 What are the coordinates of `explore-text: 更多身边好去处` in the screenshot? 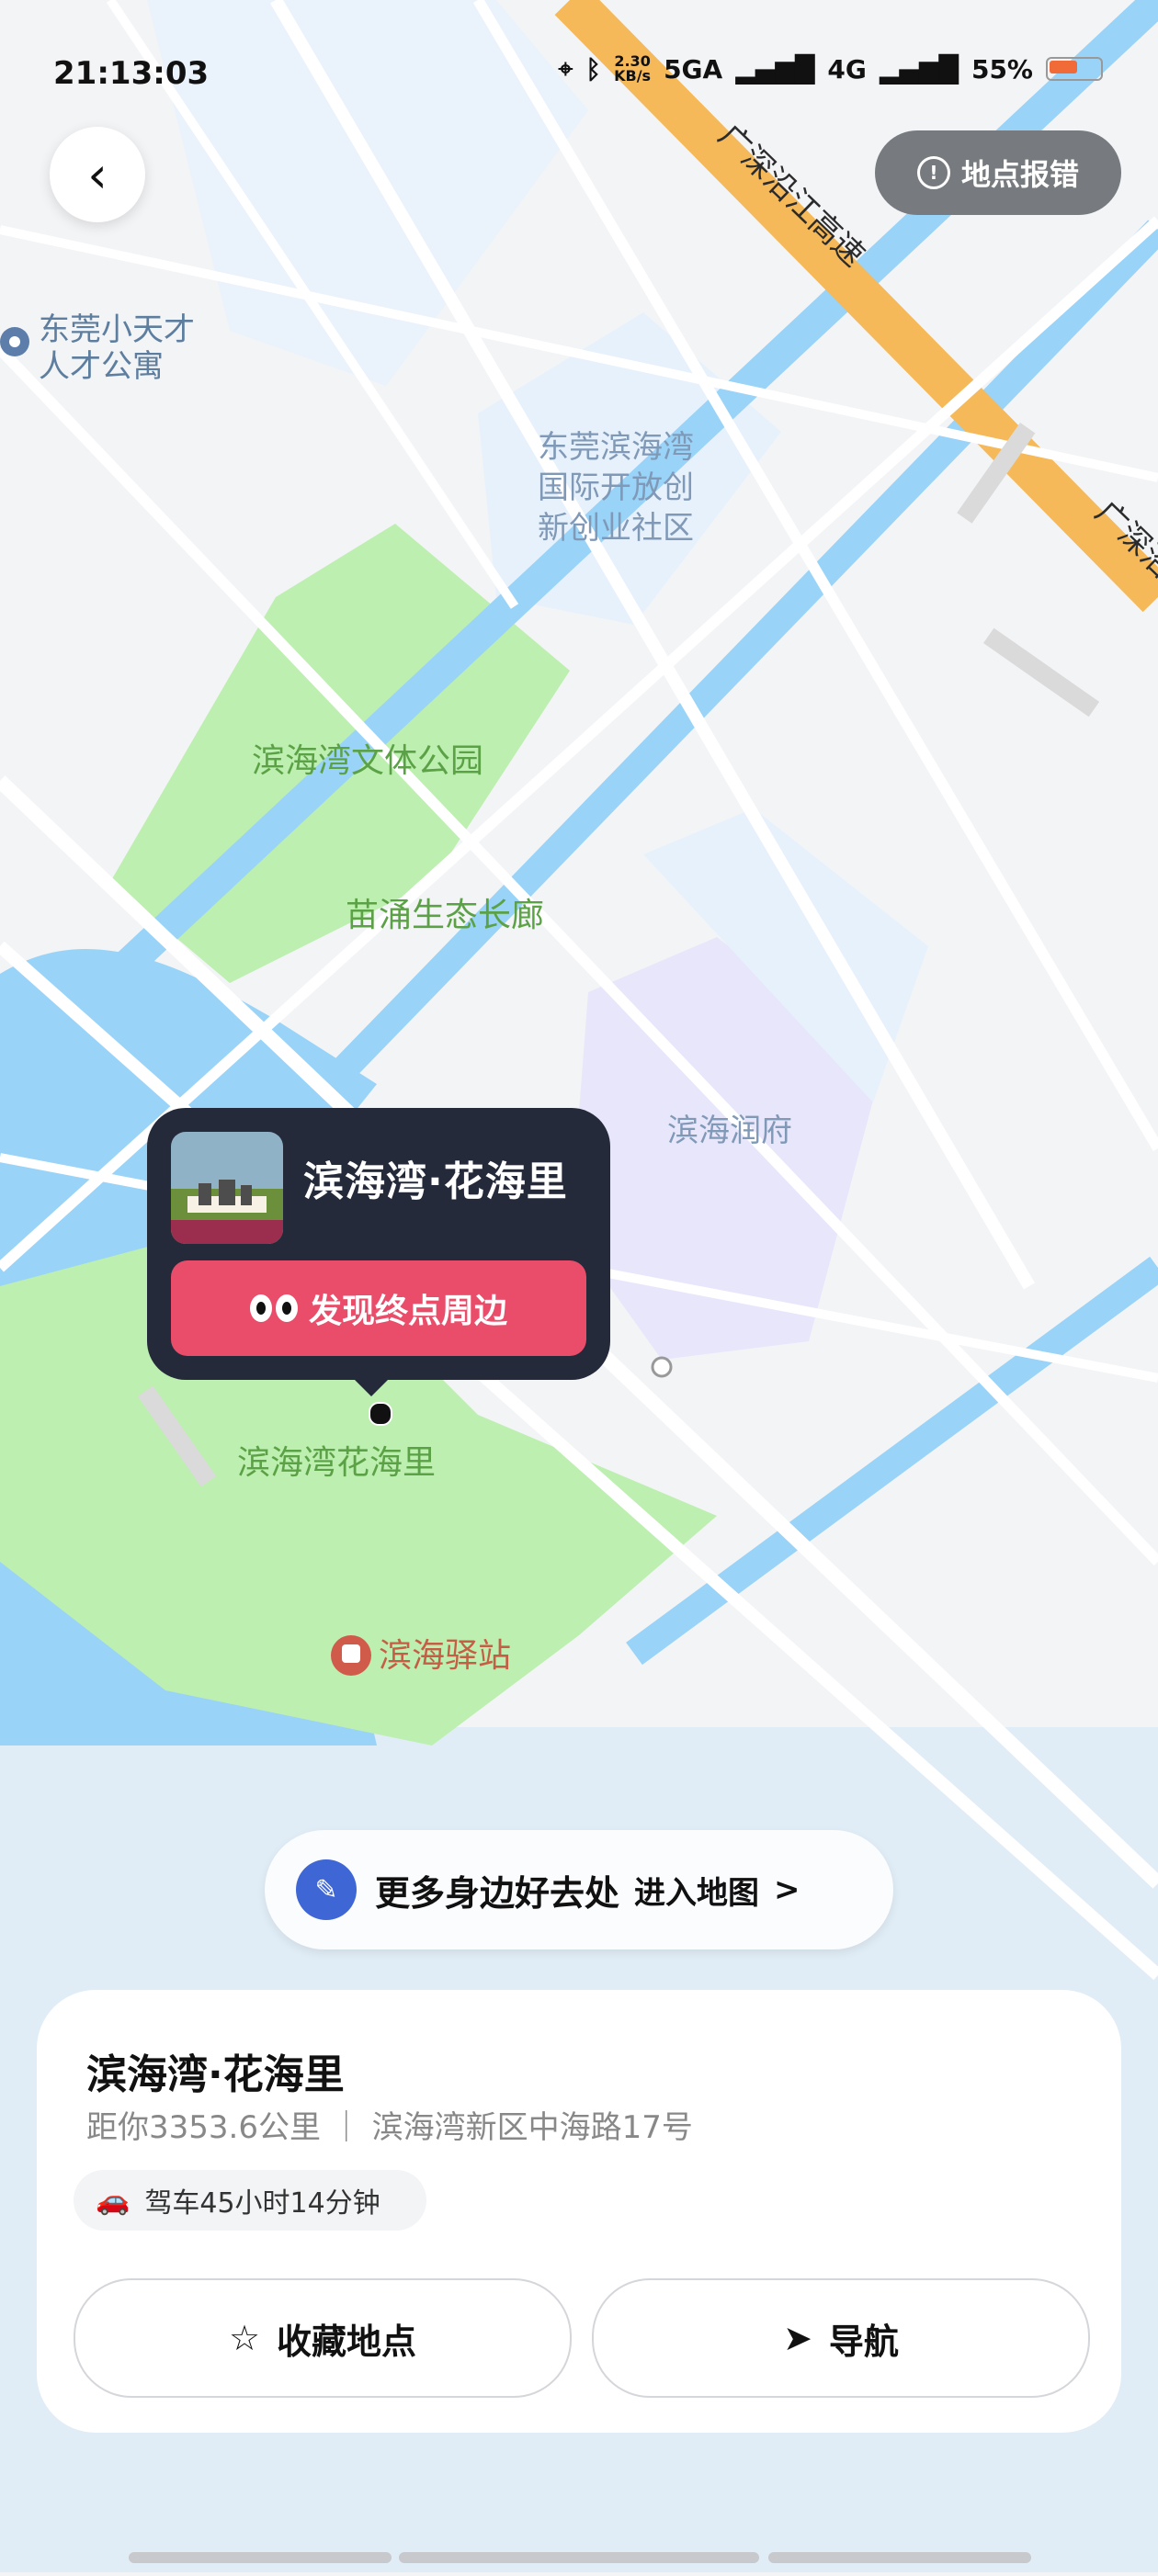 It's located at (497, 1893).